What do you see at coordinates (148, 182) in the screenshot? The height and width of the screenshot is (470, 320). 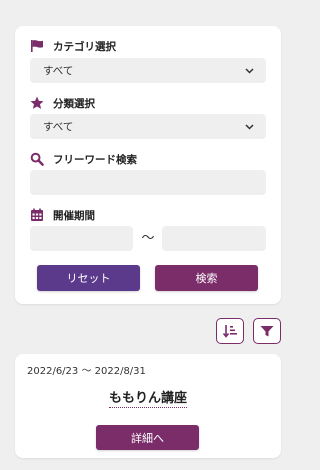 I see `freeword-input` at bounding box center [148, 182].